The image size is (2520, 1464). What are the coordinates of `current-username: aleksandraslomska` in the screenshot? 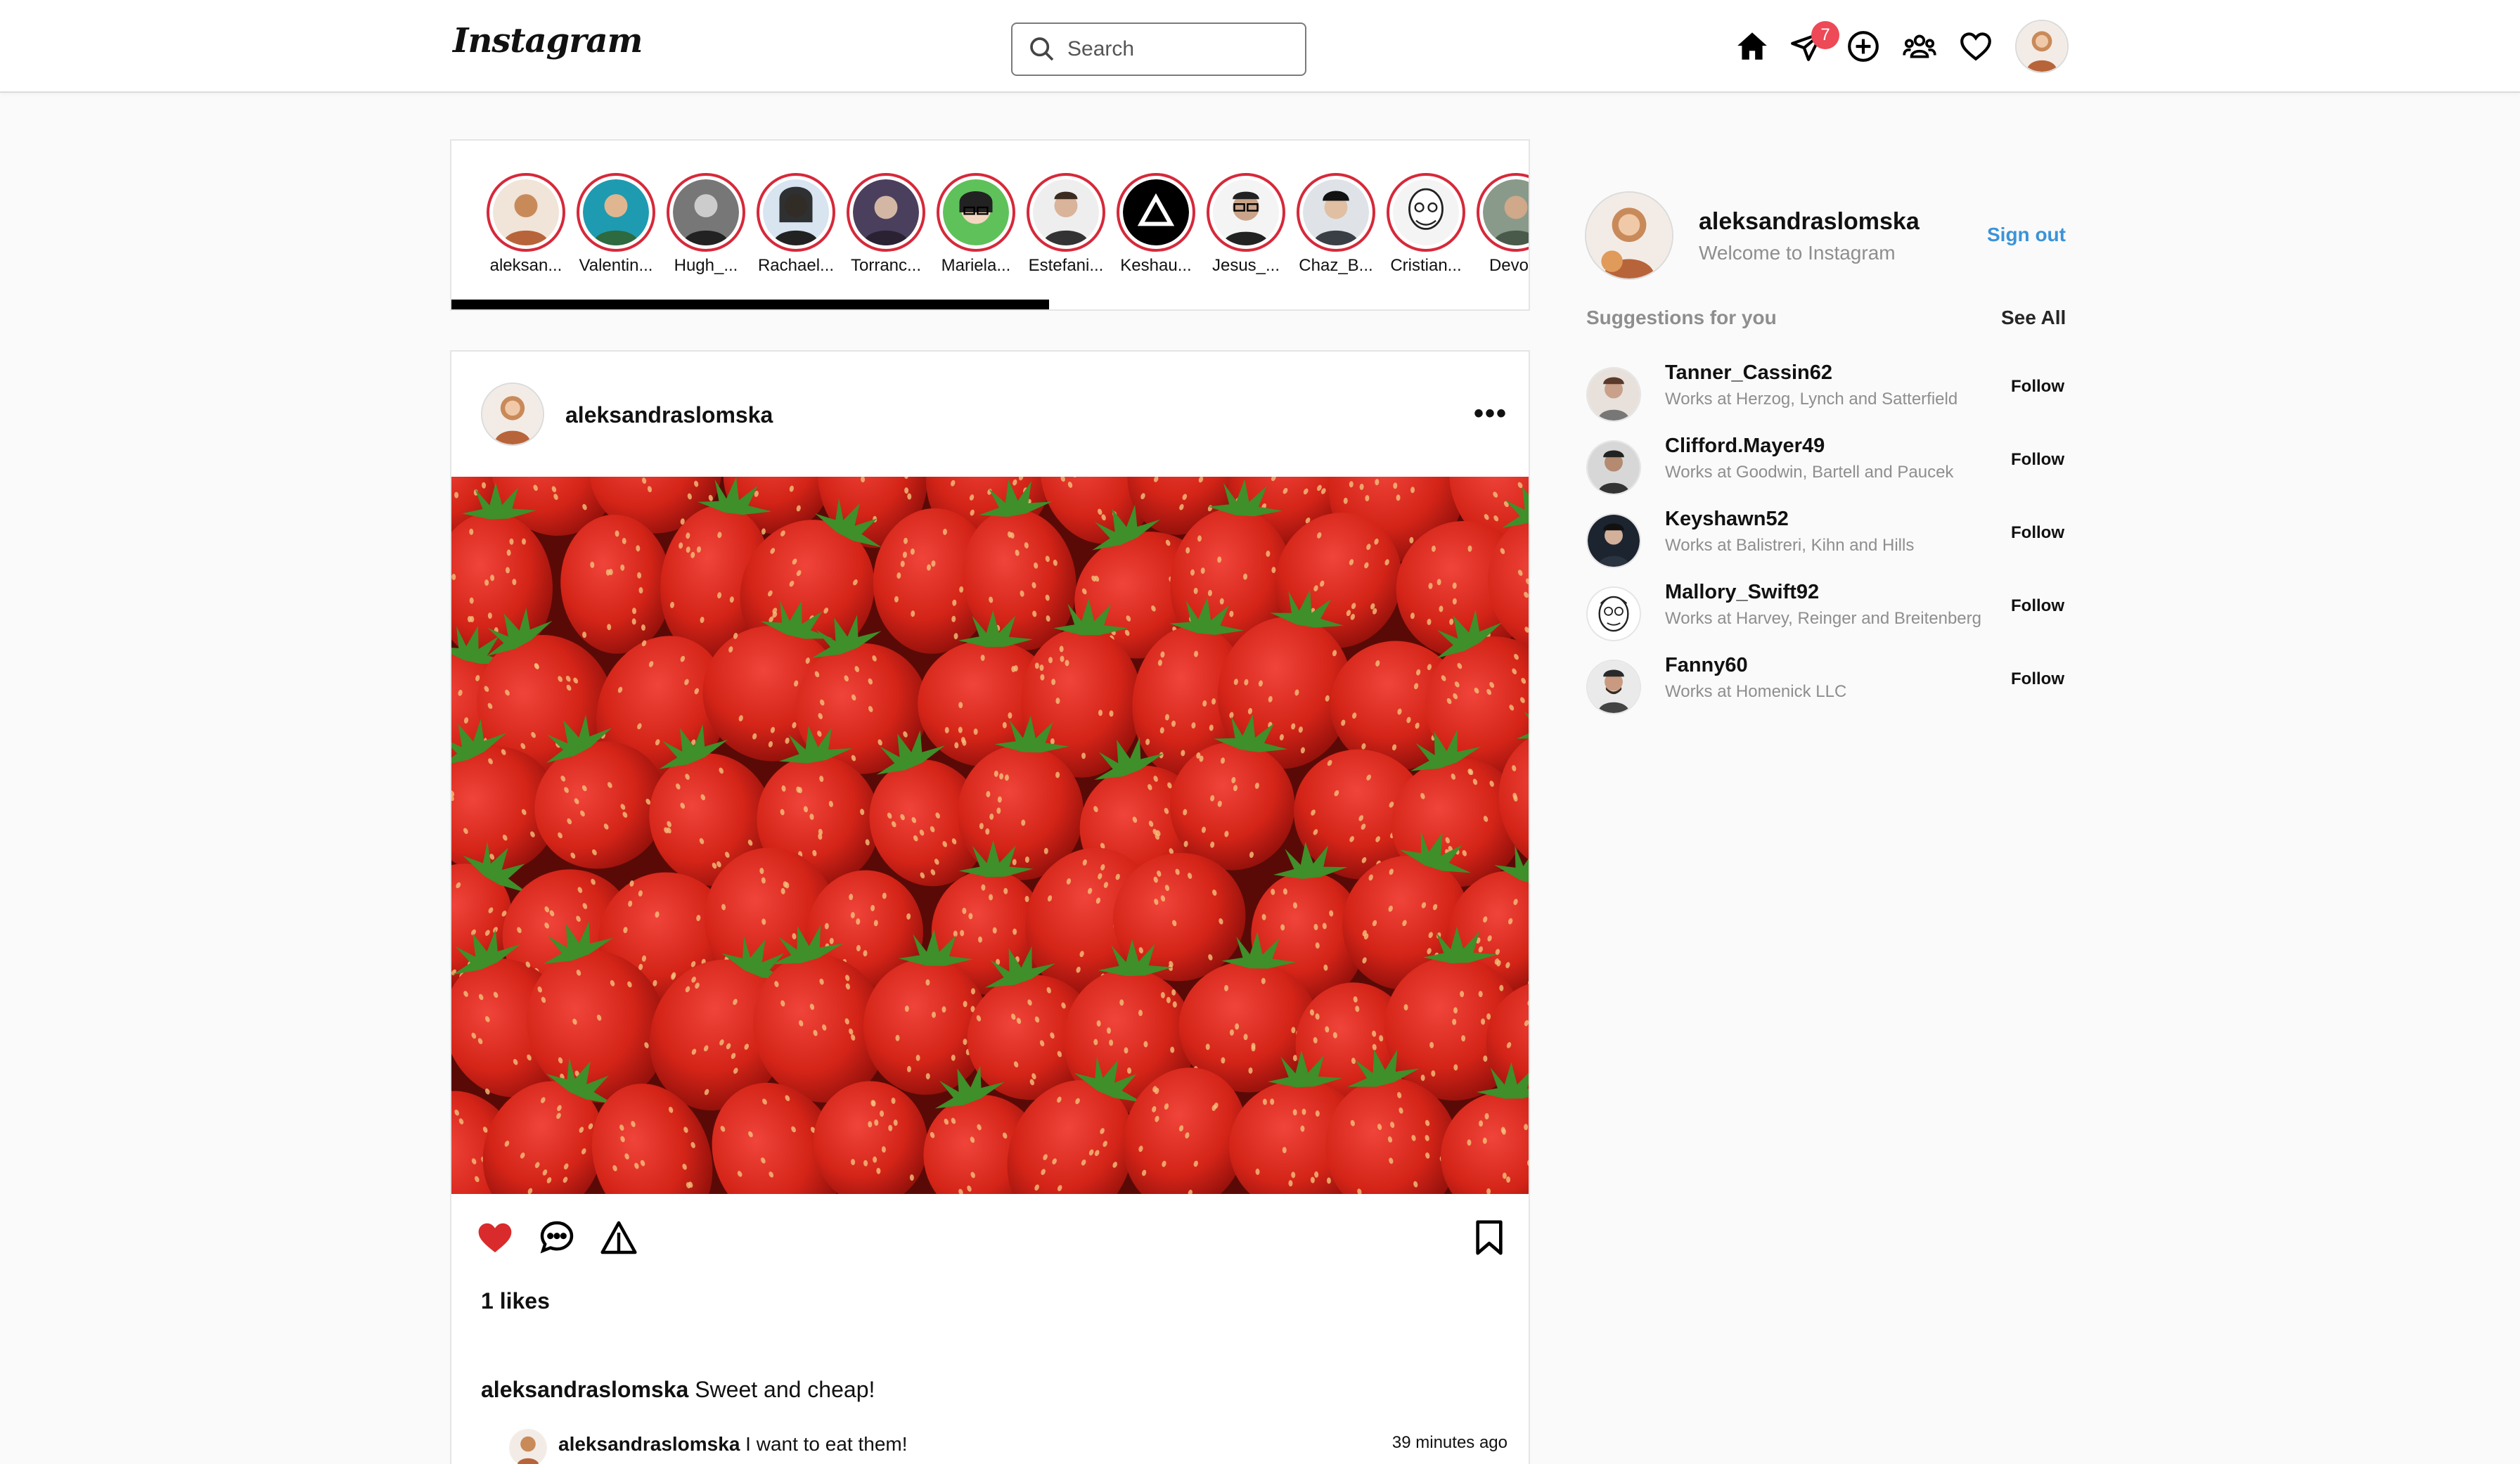 It's located at (1810, 222).